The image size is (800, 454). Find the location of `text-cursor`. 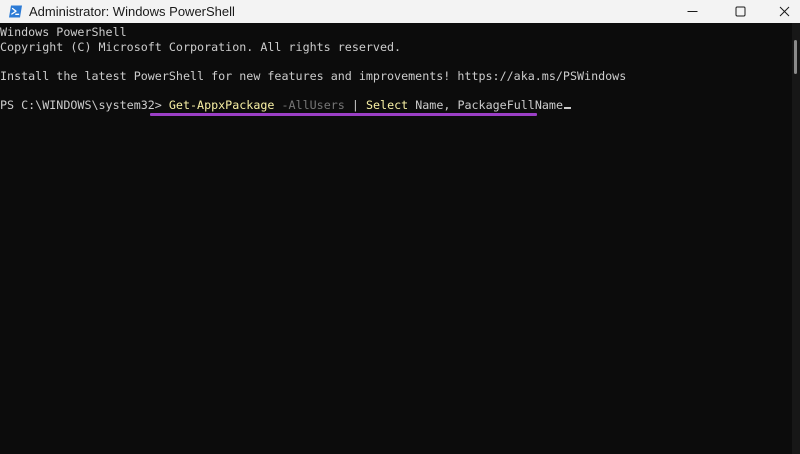

text-cursor is located at coordinates (567, 108).